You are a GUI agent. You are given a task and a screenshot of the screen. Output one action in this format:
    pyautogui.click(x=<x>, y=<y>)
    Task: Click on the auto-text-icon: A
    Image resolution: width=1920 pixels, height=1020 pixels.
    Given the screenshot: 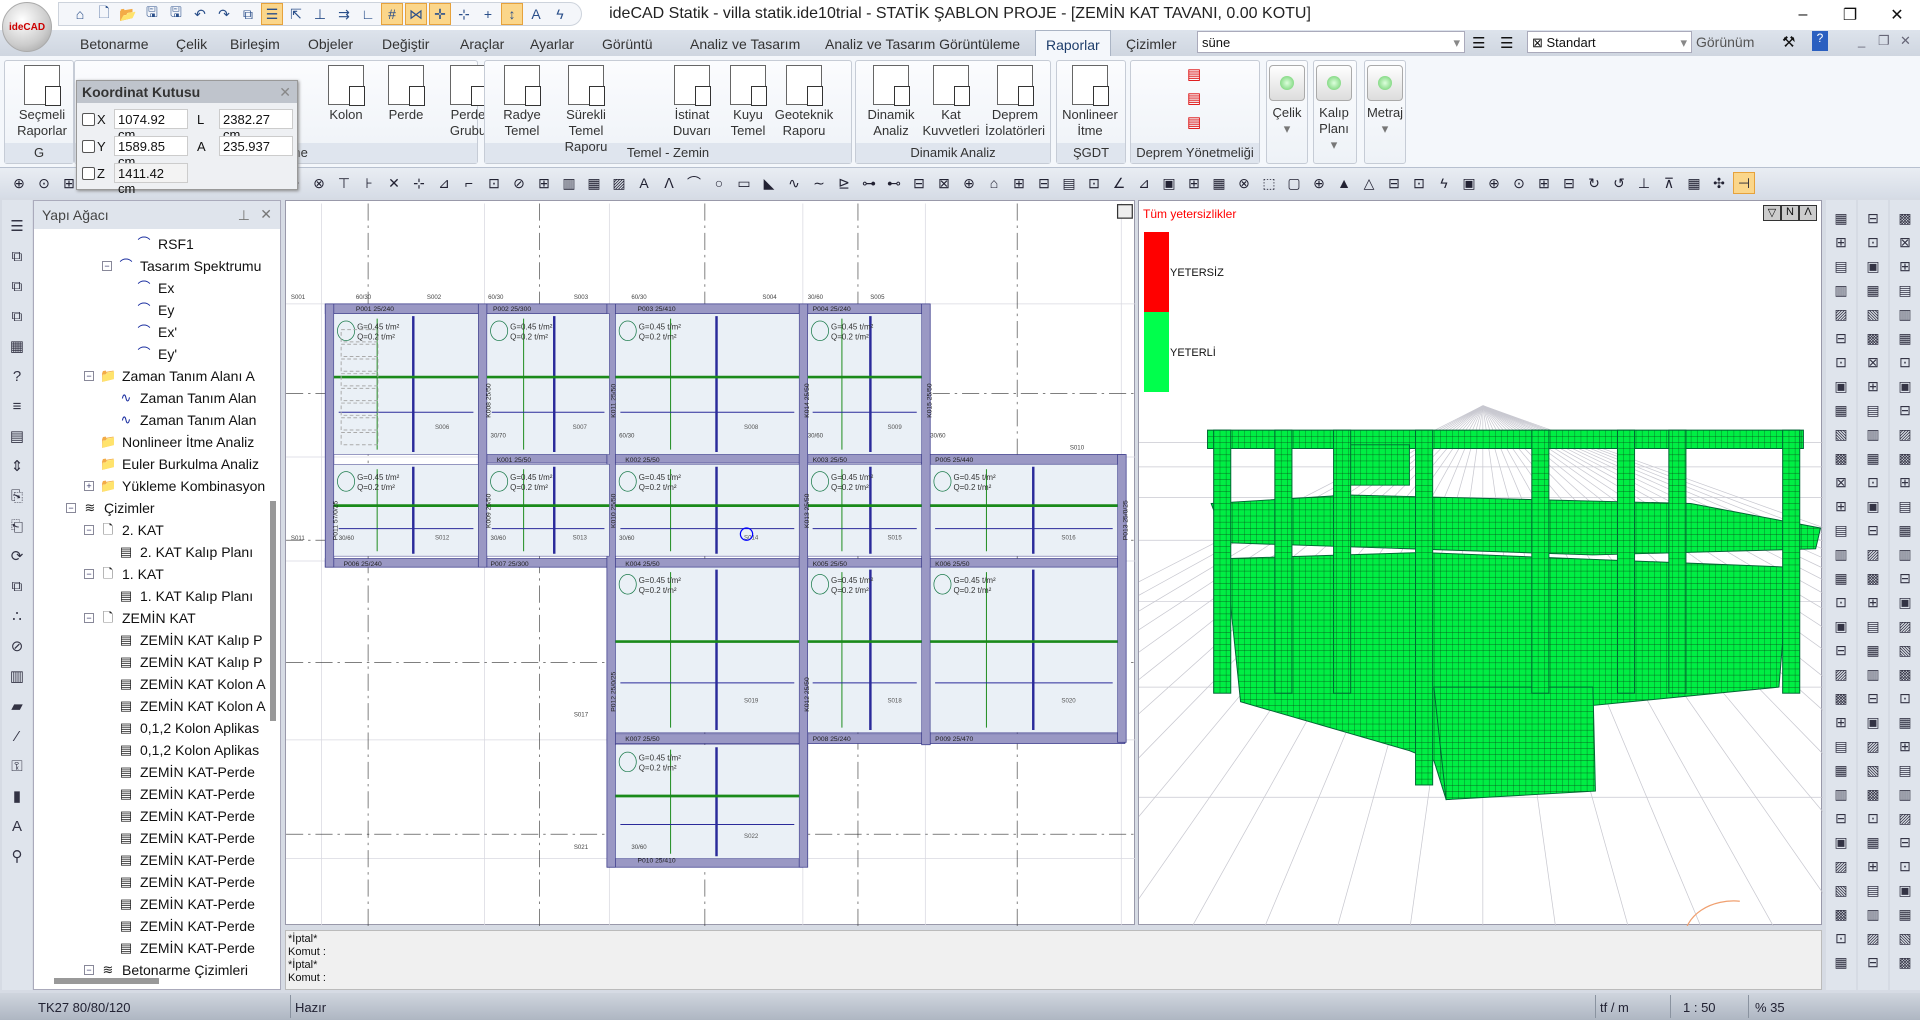 What is the action you would take?
    pyautogui.click(x=17, y=826)
    